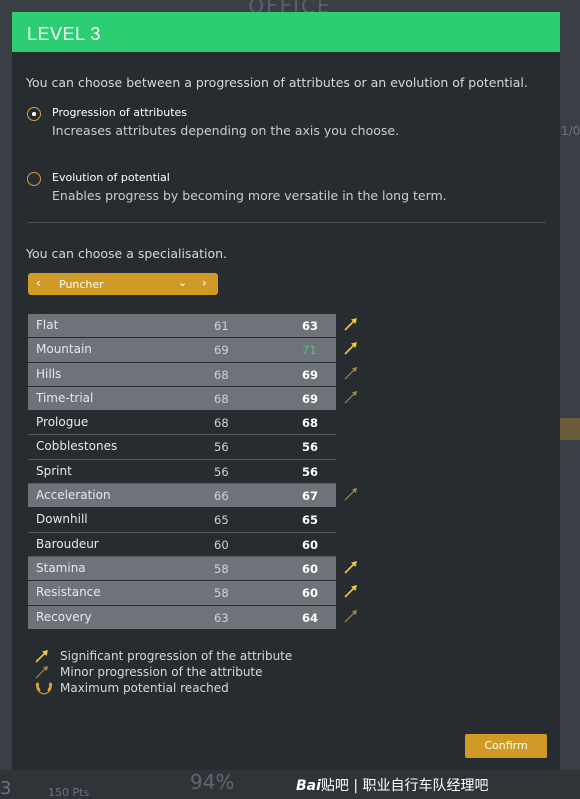 The image size is (580, 799). What do you see at coordinates (182, 472) in the screenshot?
I see `attribute-row: Sprint 56 56` at bounding box center [182, 472].